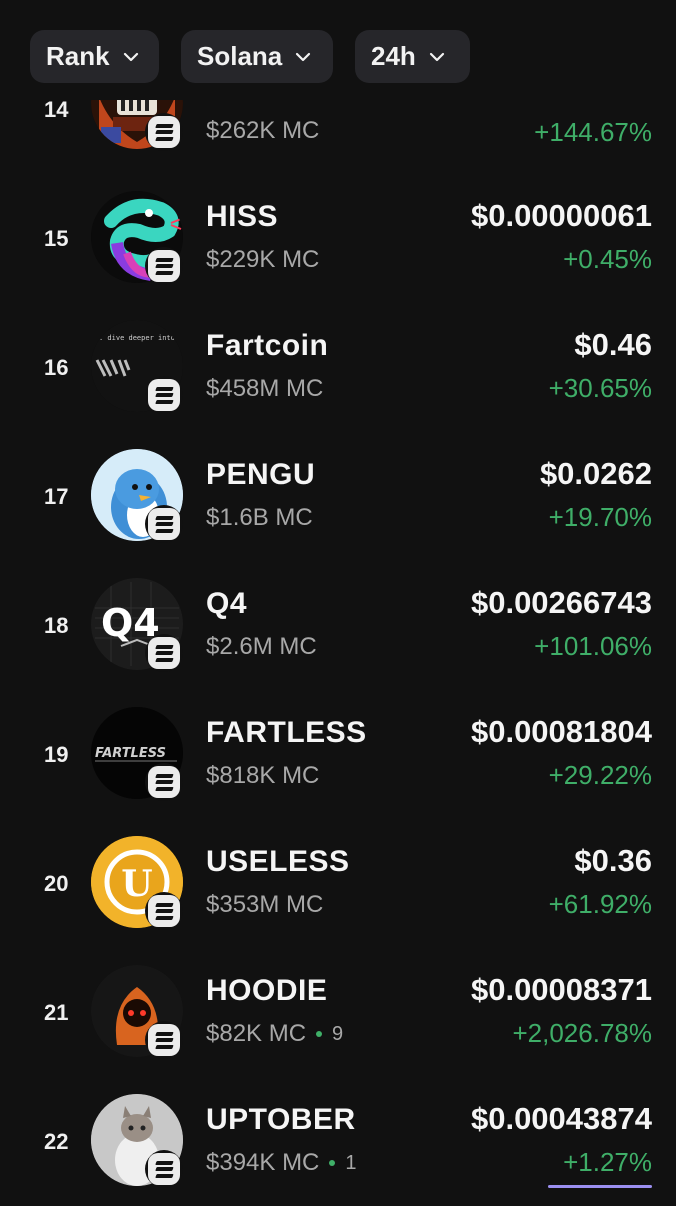 The image size is (676, 1206). I want to click on avatar-text: FARTLESS, so click(130, 753).